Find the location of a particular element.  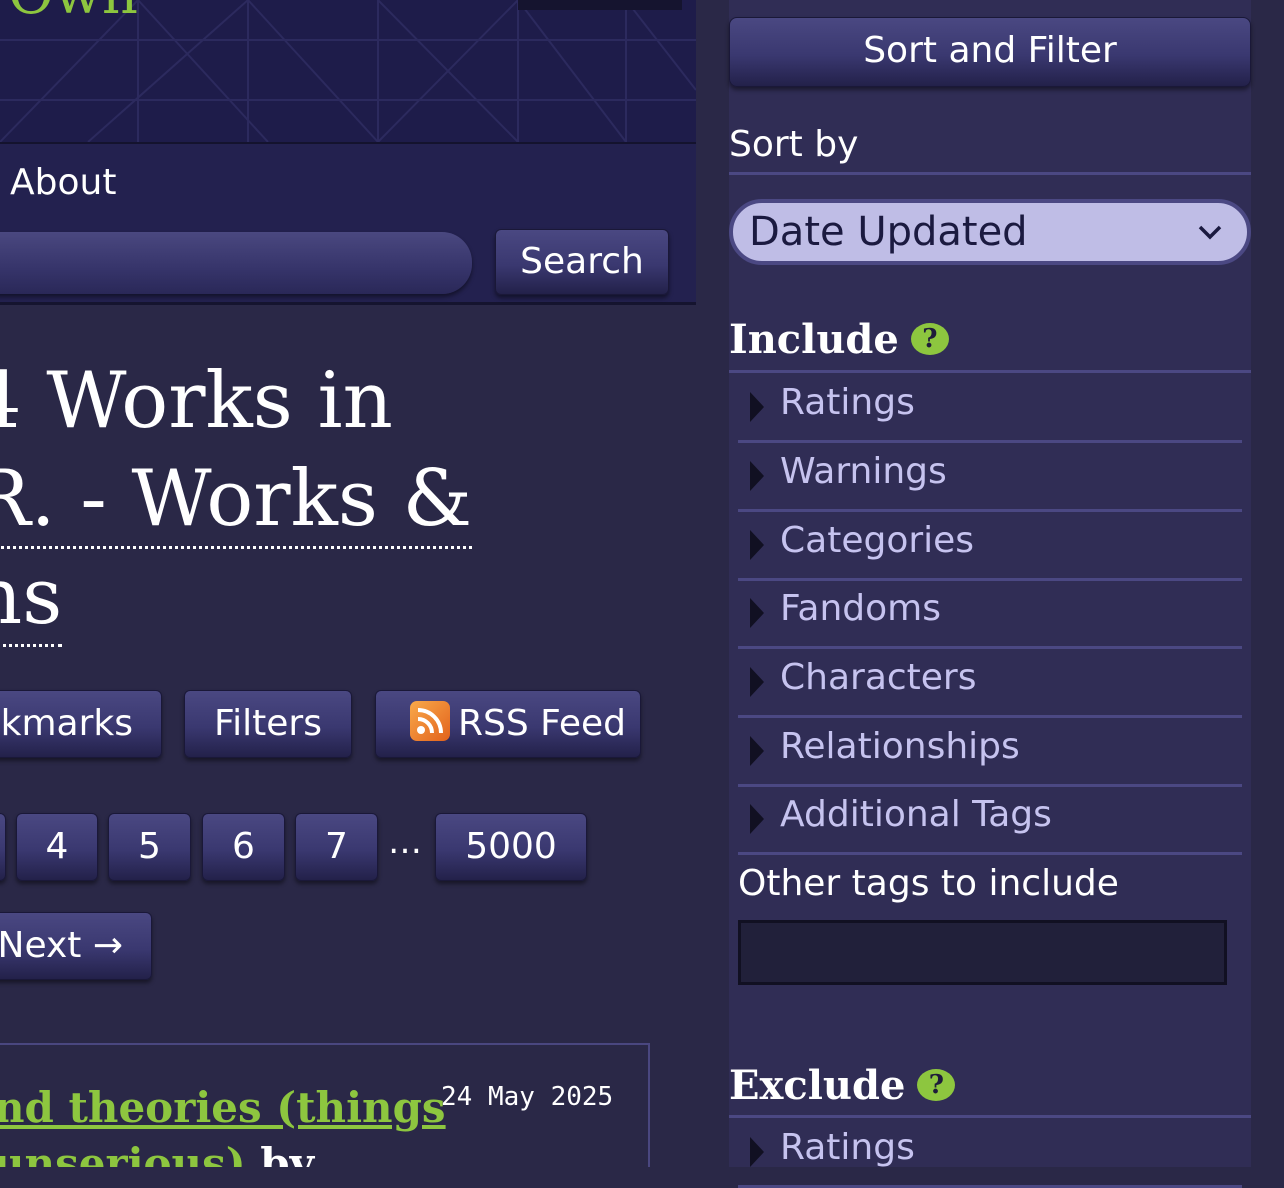

work-heading: nd theories (things unserious) by is located at coordinates (257, 1123).